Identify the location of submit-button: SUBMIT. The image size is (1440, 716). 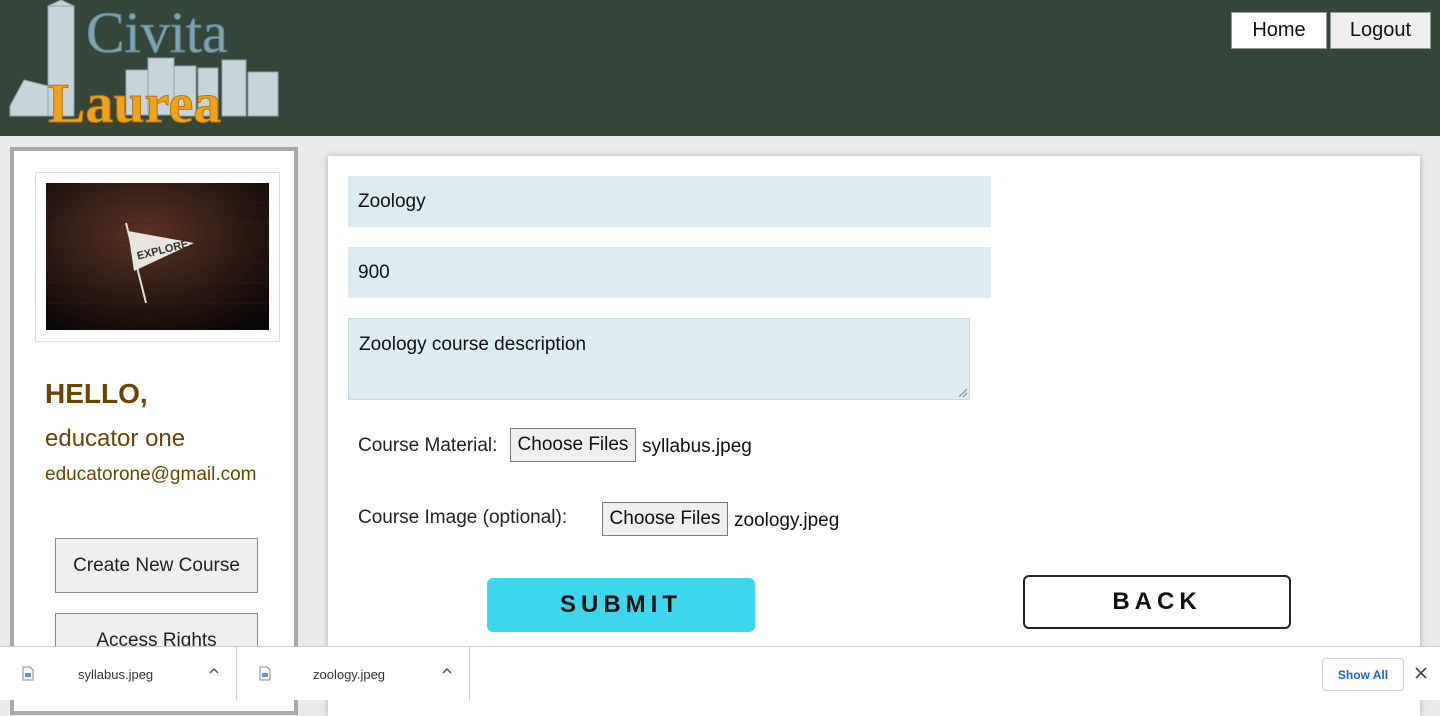
(621, 605).